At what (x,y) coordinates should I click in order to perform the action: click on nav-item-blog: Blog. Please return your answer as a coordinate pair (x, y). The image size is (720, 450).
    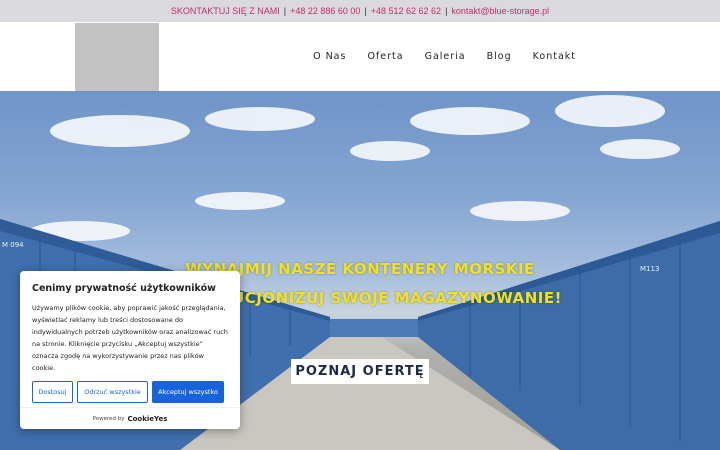
    Looking at the image, I should click on (499, 56).